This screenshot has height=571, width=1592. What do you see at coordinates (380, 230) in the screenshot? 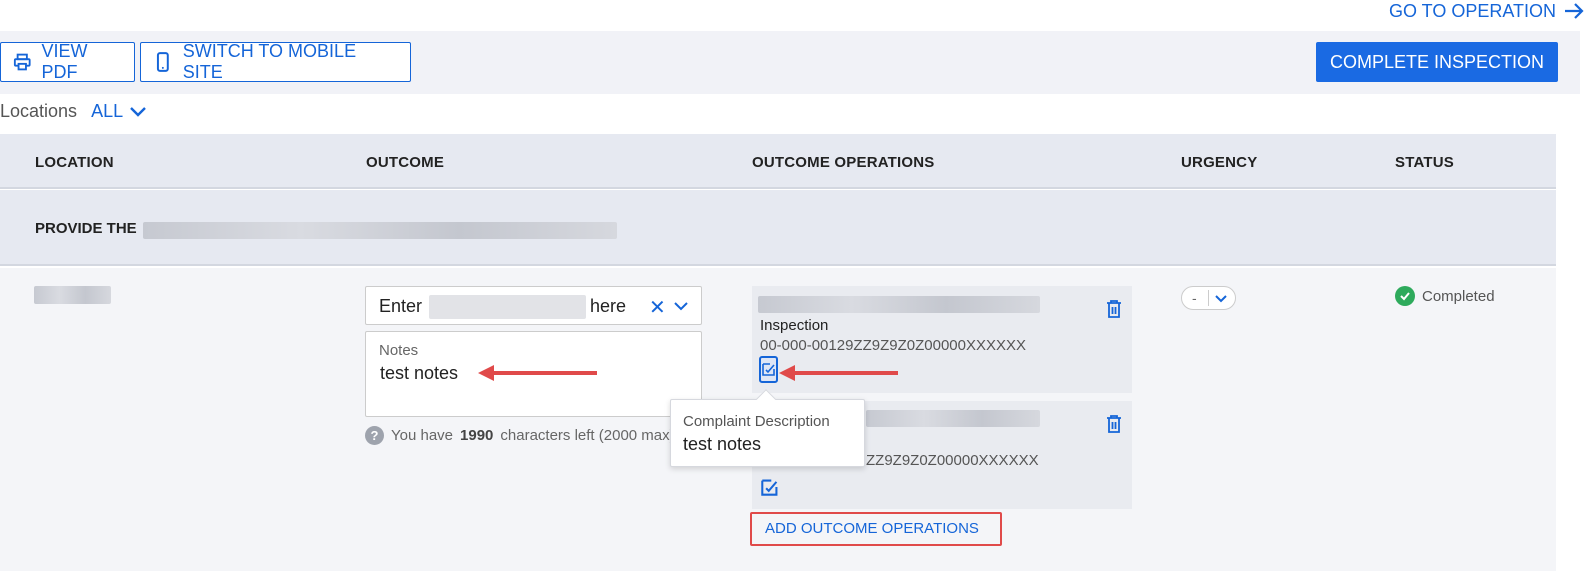
I see `redacted-group-name` at bounding box center [380, 230].